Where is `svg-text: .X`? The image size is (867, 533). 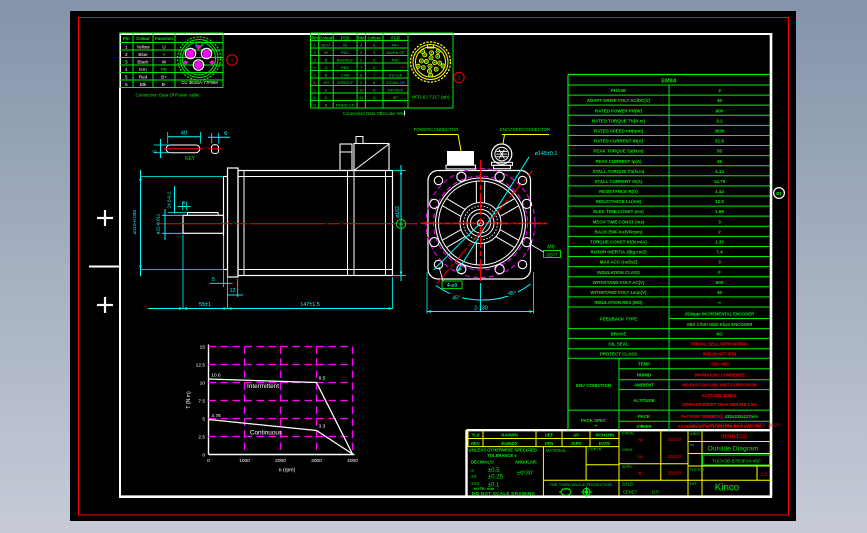
svg-text: .X is located at coordinates (472, 470).